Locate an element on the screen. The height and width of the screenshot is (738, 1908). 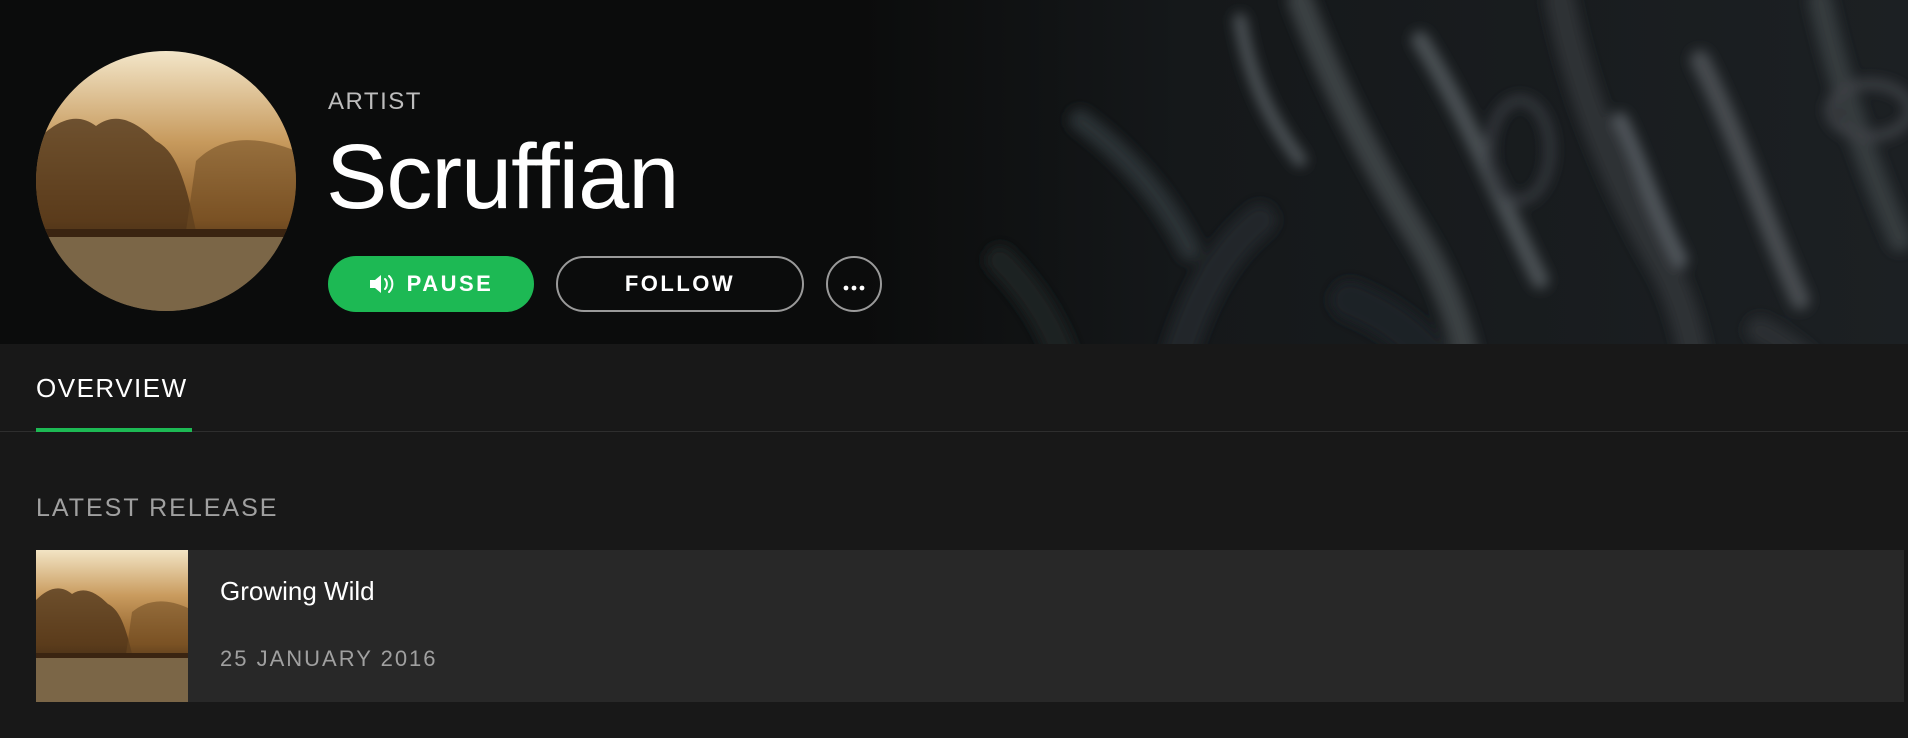
follow-button: FOLLOW is located at coordinates (680, 284).